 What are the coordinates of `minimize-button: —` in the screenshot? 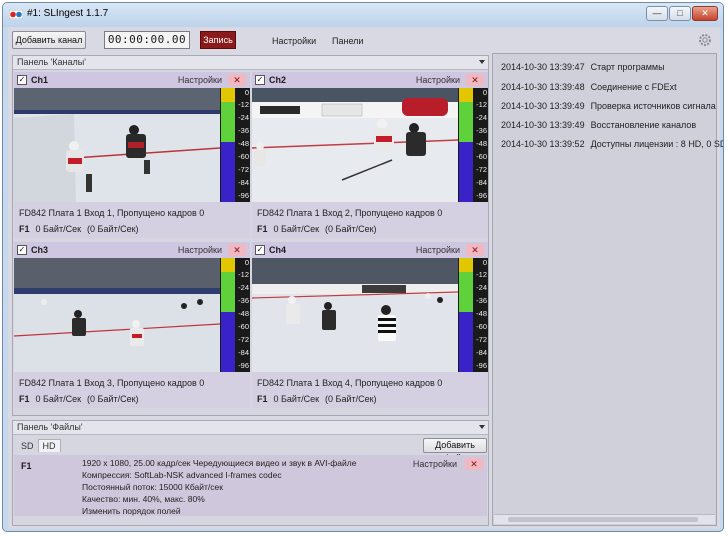 It's located at (657, 13).